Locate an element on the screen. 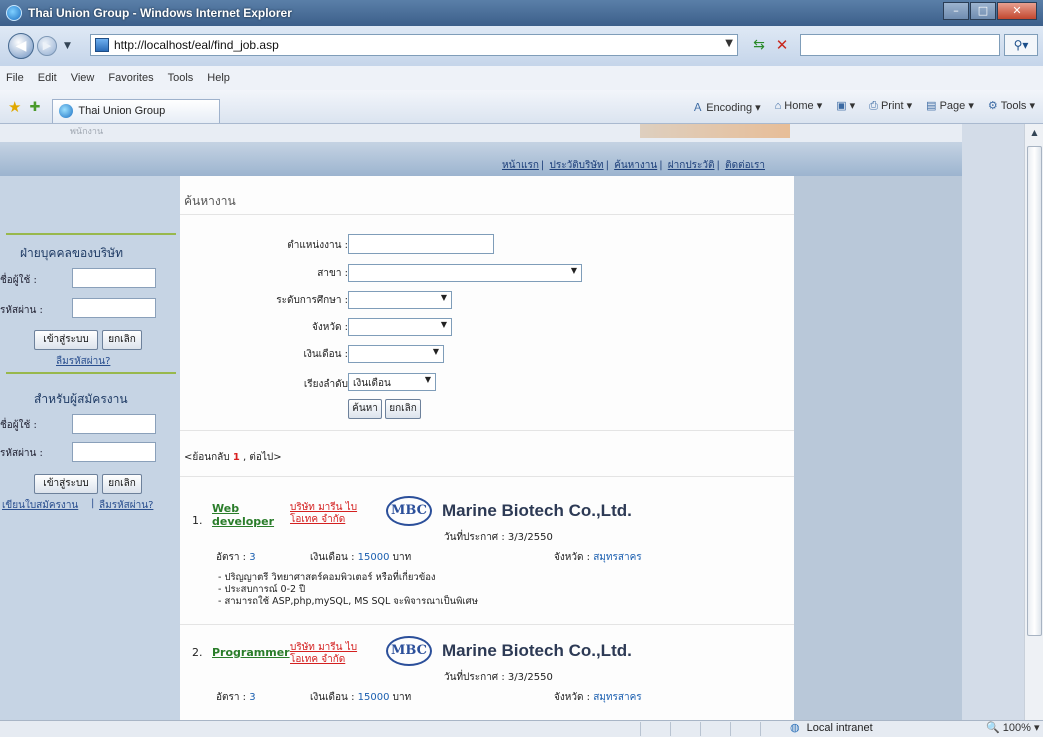 The width and height of the screenshot is (1043, 737). search-button: ค้นหา is located at coordinates (365, 409).